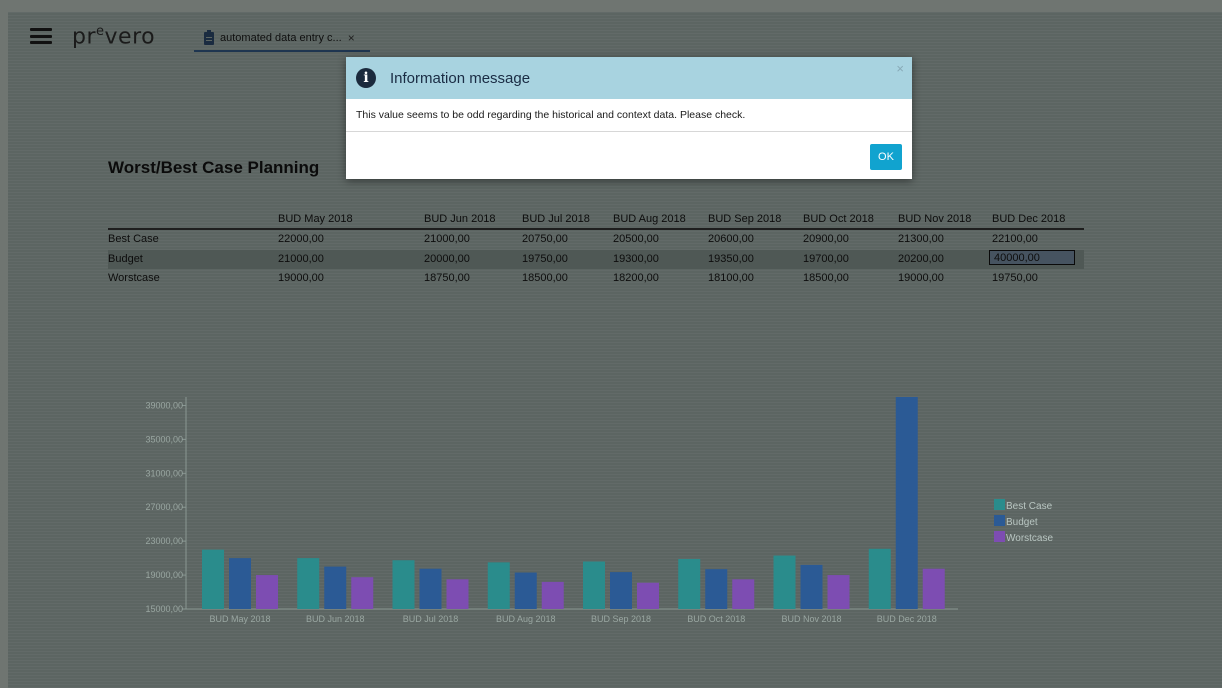  I want to click on column-header: BUD Nov 2018, so click(935, 219).